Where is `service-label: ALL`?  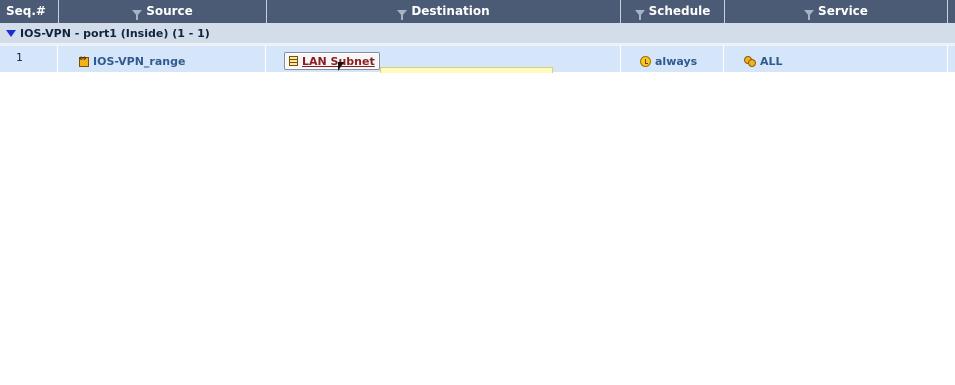 service-label: ALL is located at coordinates (771, 61).